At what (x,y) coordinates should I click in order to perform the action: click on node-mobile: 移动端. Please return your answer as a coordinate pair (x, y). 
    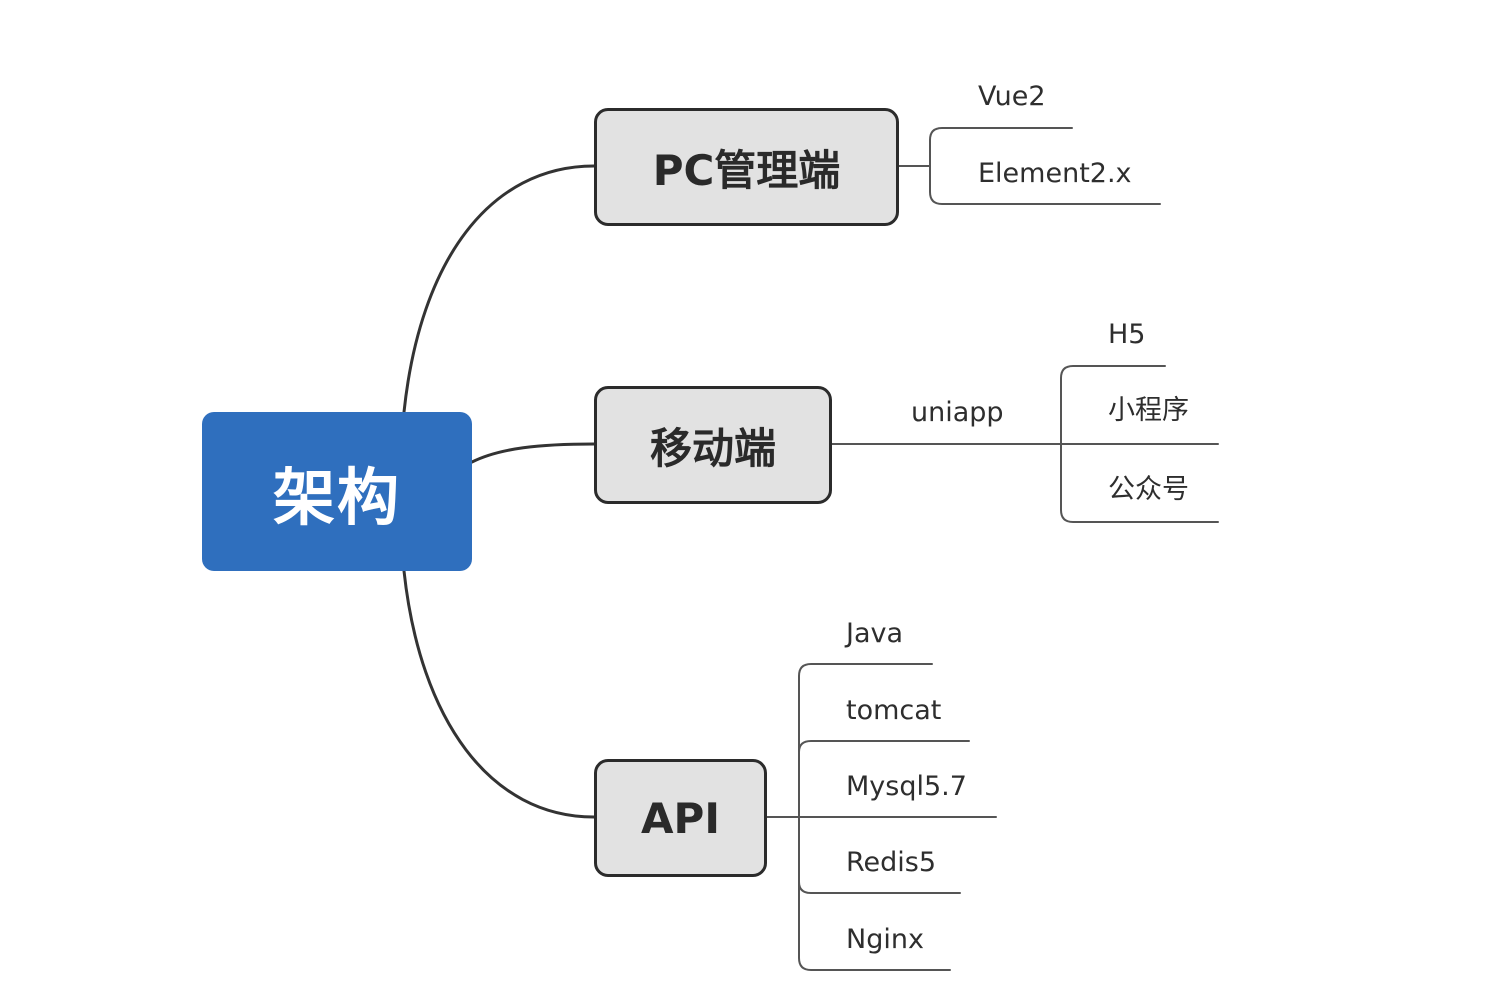
    Looking at the image, I should click on (713, 445).